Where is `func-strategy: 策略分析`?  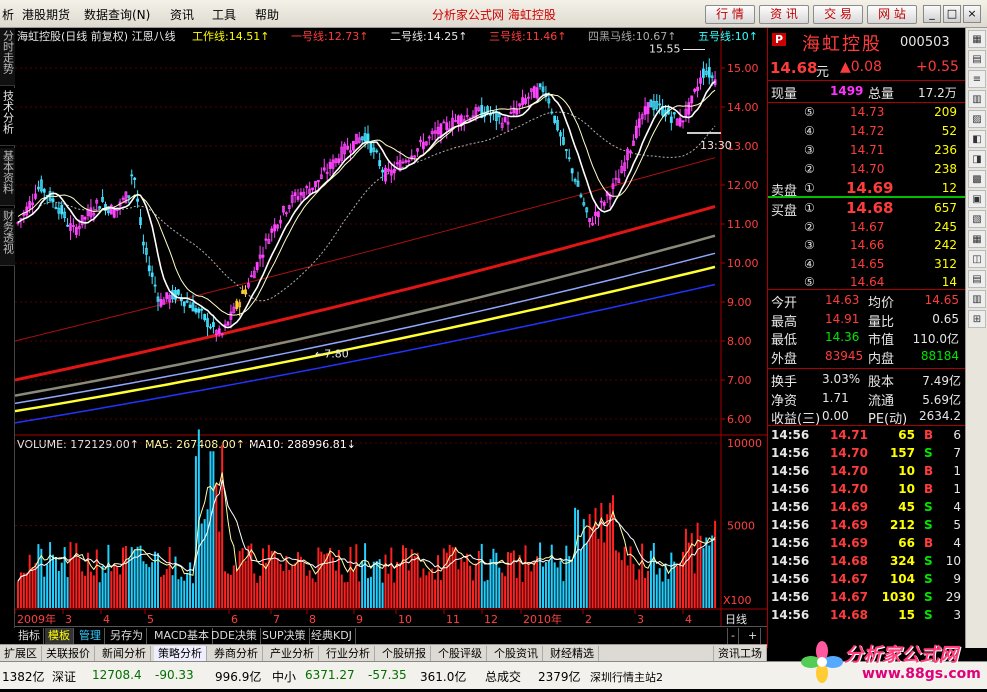 func-strategy: 策略分析 is located at coordinates (180, 653).